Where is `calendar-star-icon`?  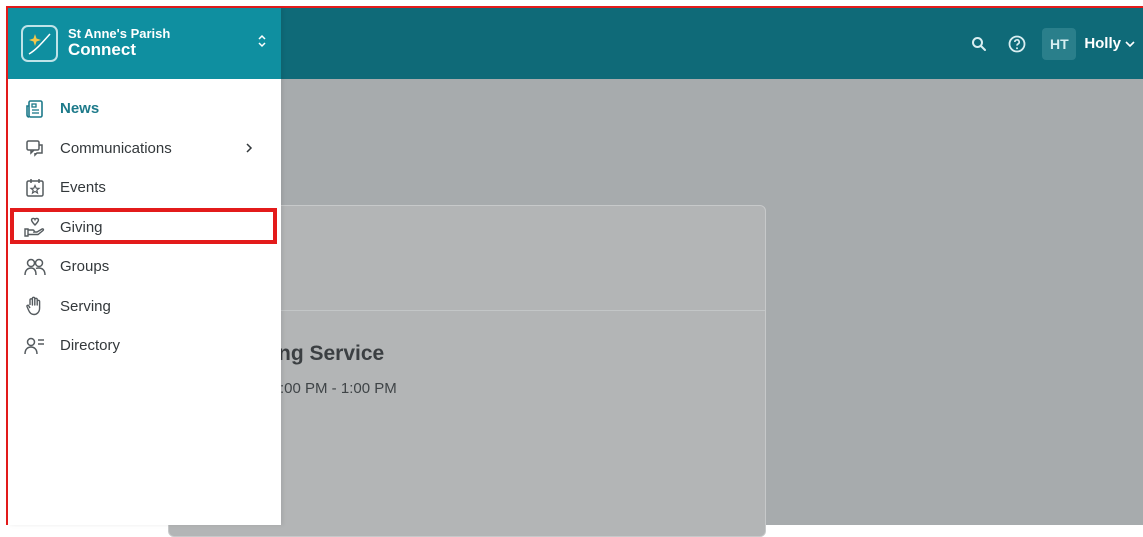 calendar-star-icon is located at coordinates (35, 188).